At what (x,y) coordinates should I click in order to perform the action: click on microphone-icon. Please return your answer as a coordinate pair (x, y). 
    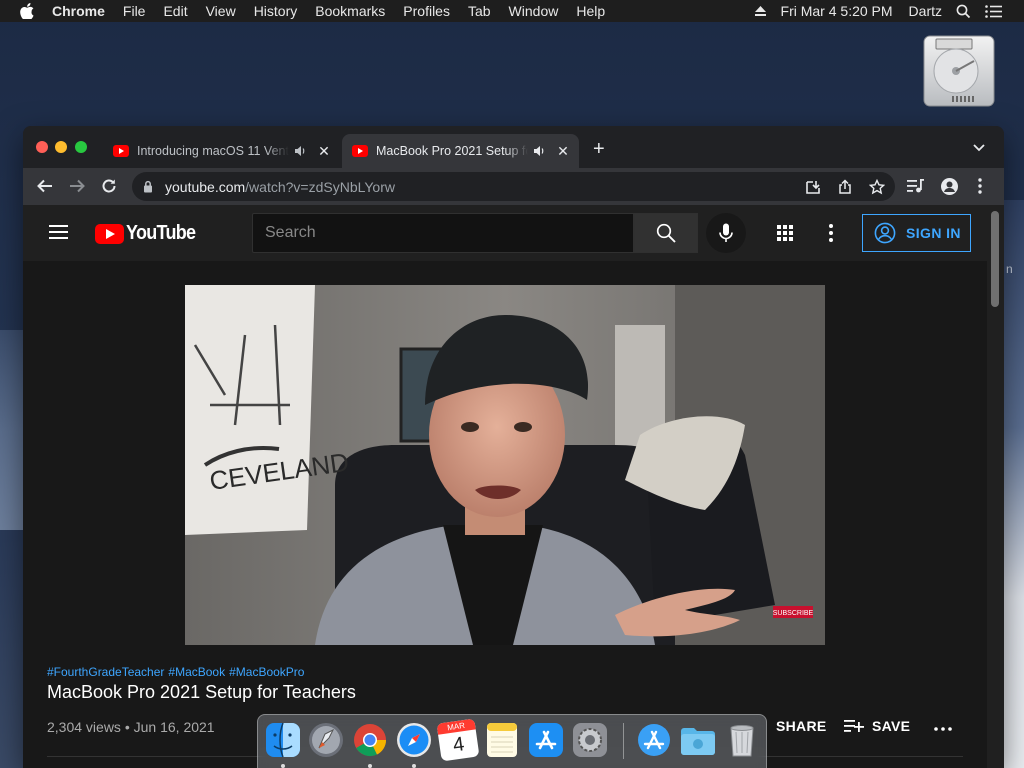
    Looking at the image, I should click on (726, 232).